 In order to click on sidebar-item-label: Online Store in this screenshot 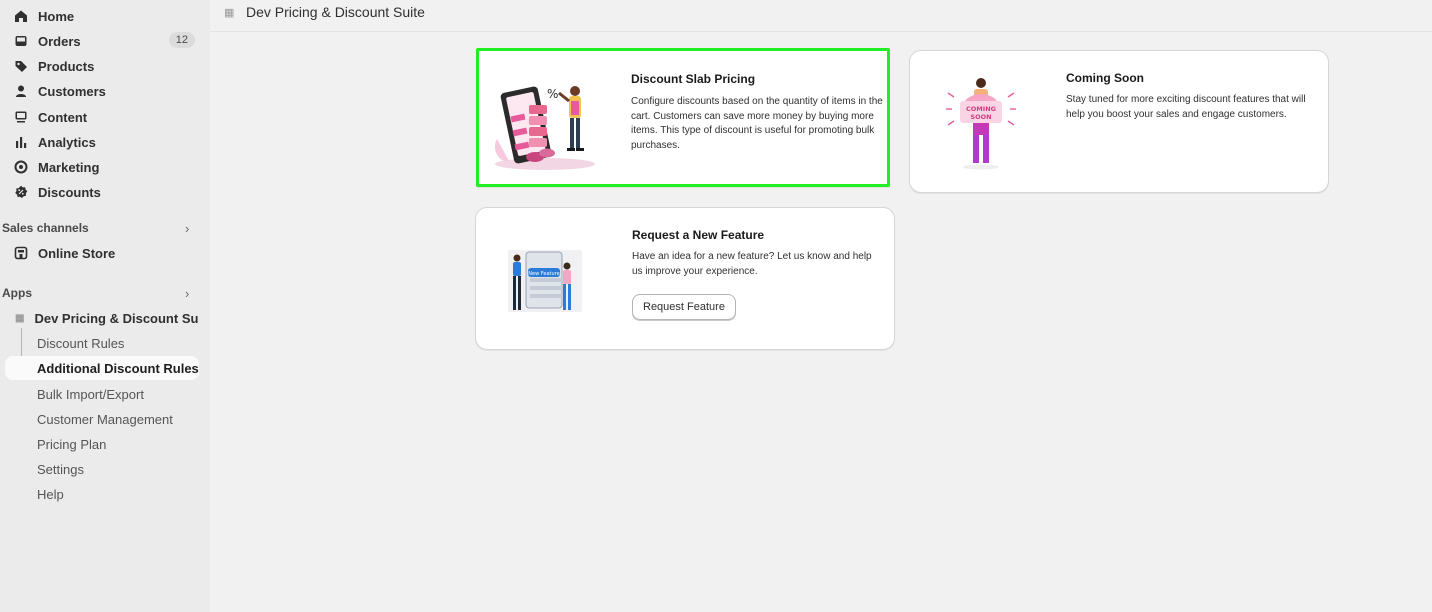, I will do `click(77, 253)`.